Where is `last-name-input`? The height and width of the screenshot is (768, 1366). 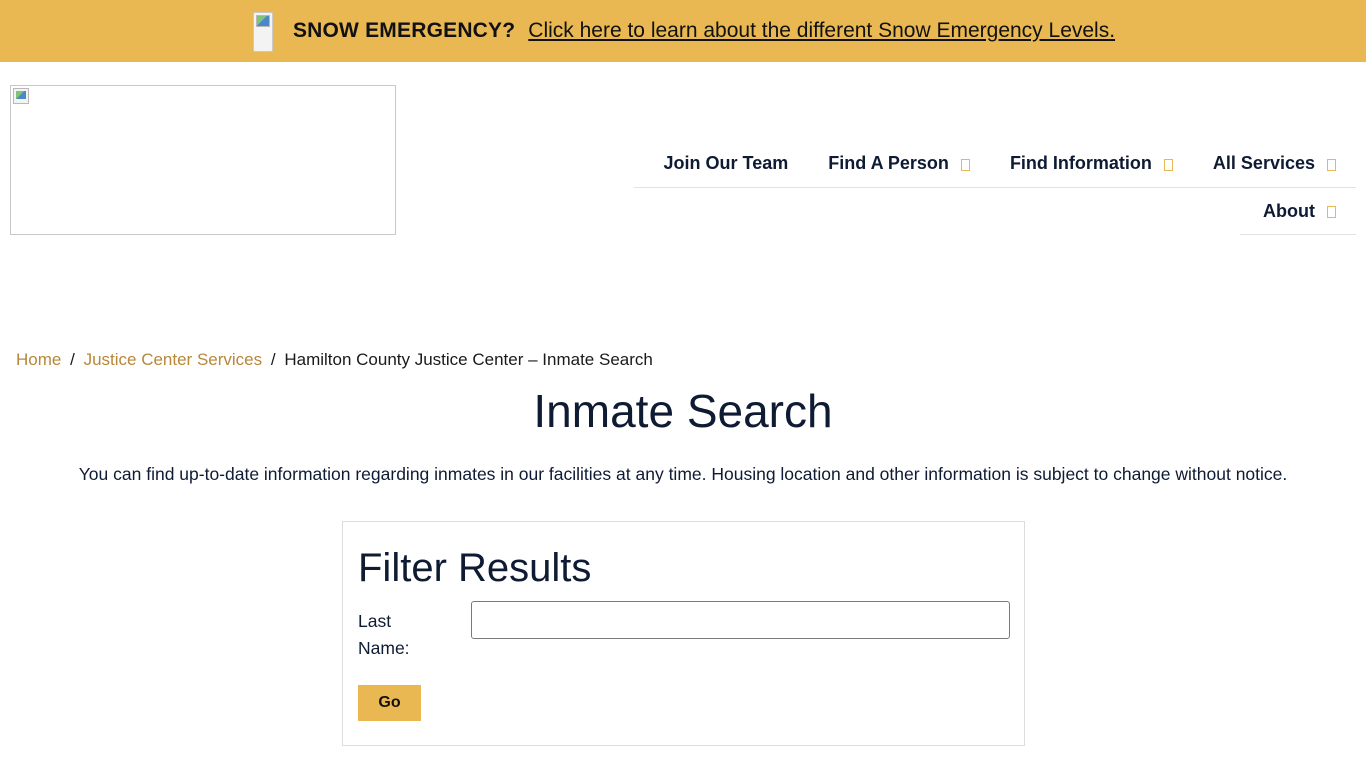 last-name-input is located at coordinates (740, 620).